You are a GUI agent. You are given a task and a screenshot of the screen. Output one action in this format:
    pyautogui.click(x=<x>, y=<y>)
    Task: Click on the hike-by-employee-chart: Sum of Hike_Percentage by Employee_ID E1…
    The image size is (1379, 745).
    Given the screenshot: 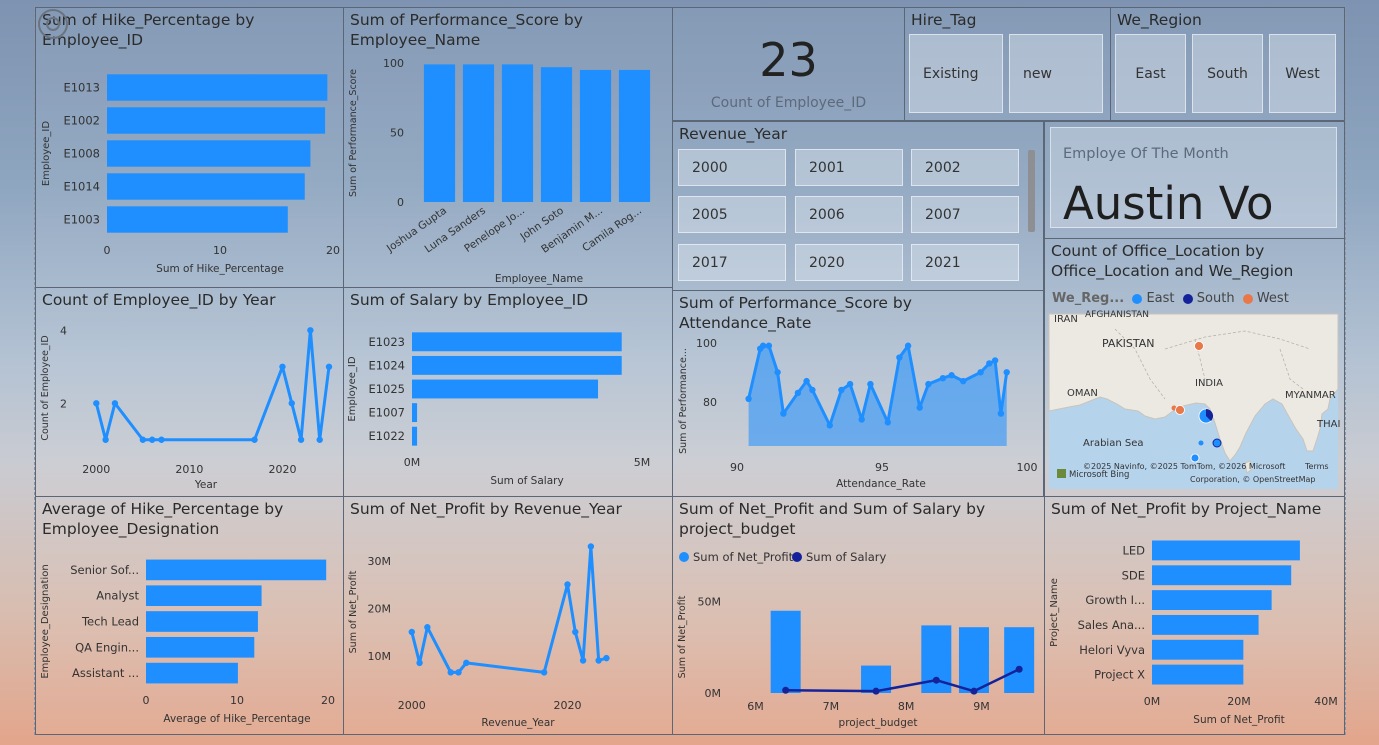 What is the action you would take?
    pyautogui.click(x=189, y=147)
    